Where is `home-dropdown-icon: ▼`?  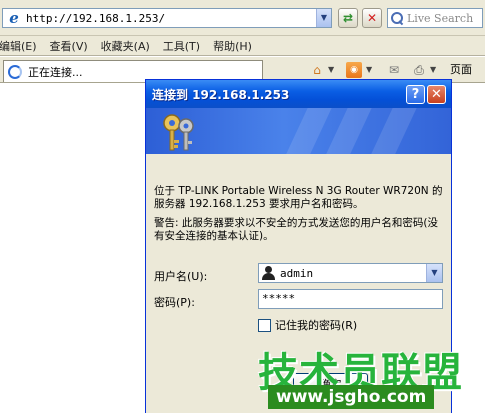 home-dropdown-icon: ▼ is located at coordinates (331, 70).